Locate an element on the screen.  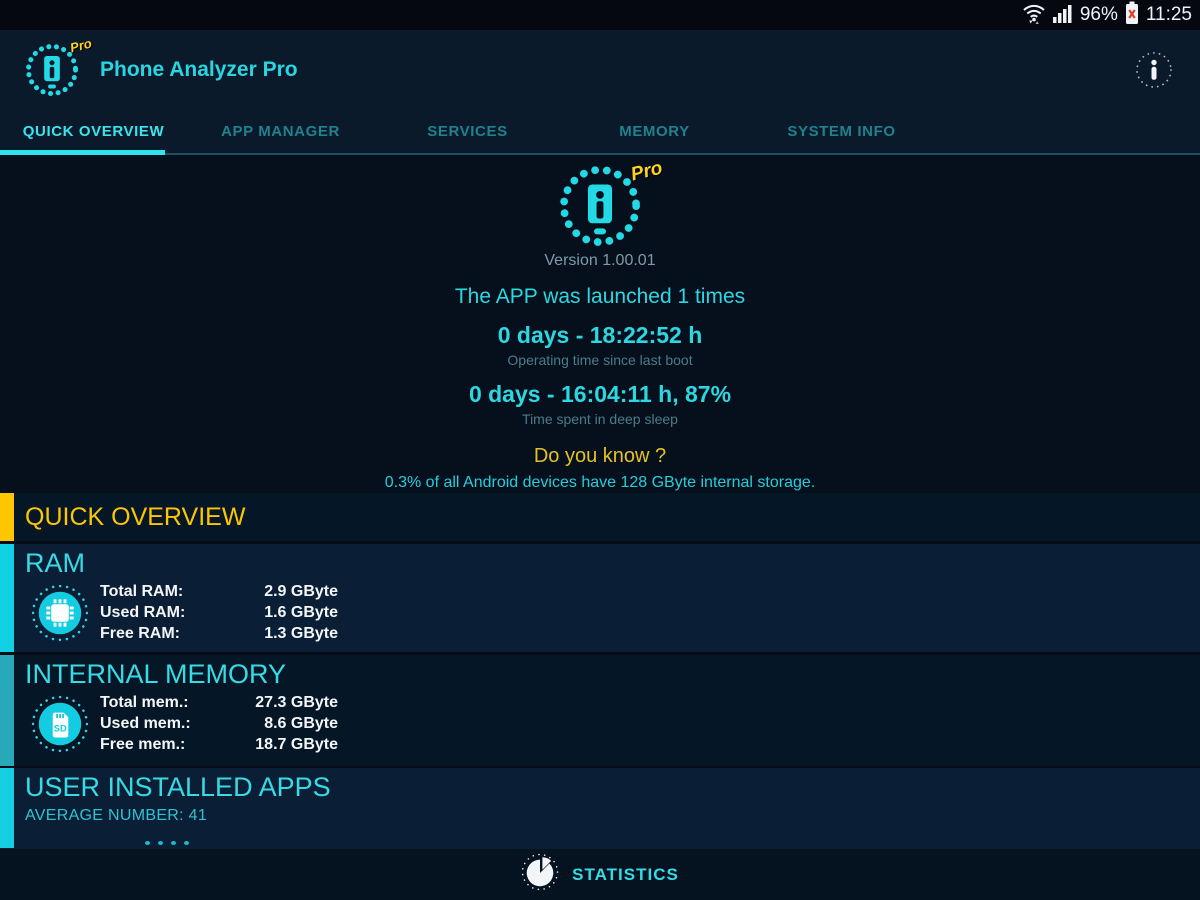
ram-chip-icon is located at coordinates (60, 613).